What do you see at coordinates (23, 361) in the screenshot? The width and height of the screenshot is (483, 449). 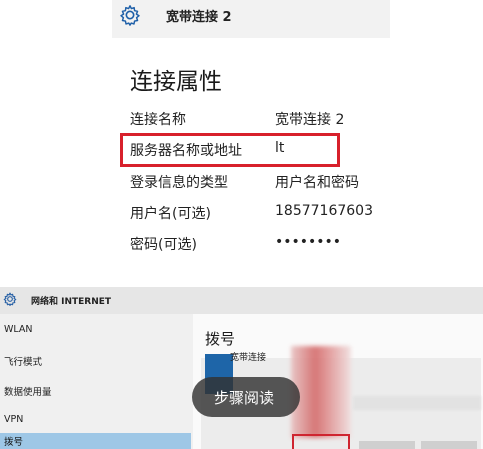 I see `nav-item-airplane: 飞行模式` at bounding box center [23, 361].